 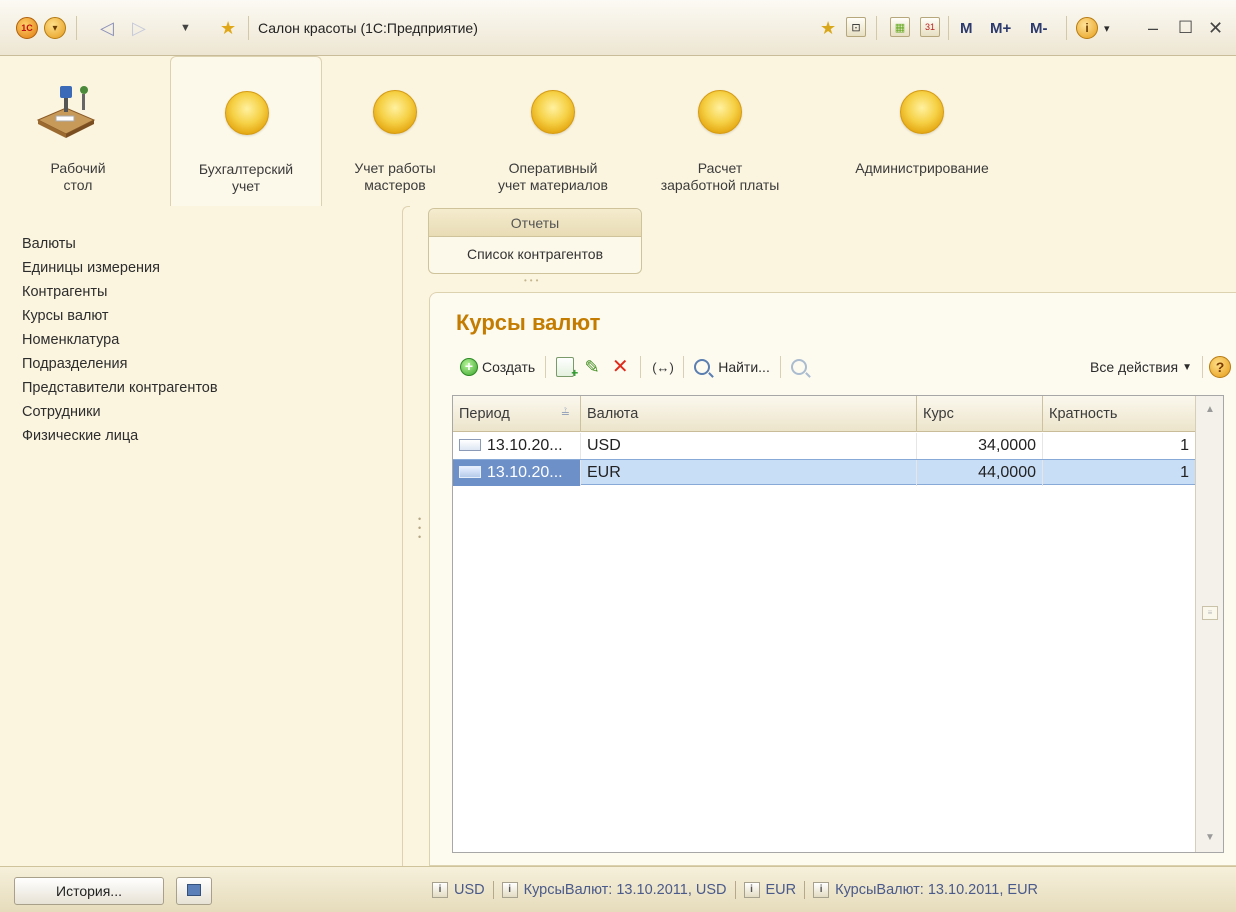 I want to click on column-rate: Курс, so click(x=980, y=414).